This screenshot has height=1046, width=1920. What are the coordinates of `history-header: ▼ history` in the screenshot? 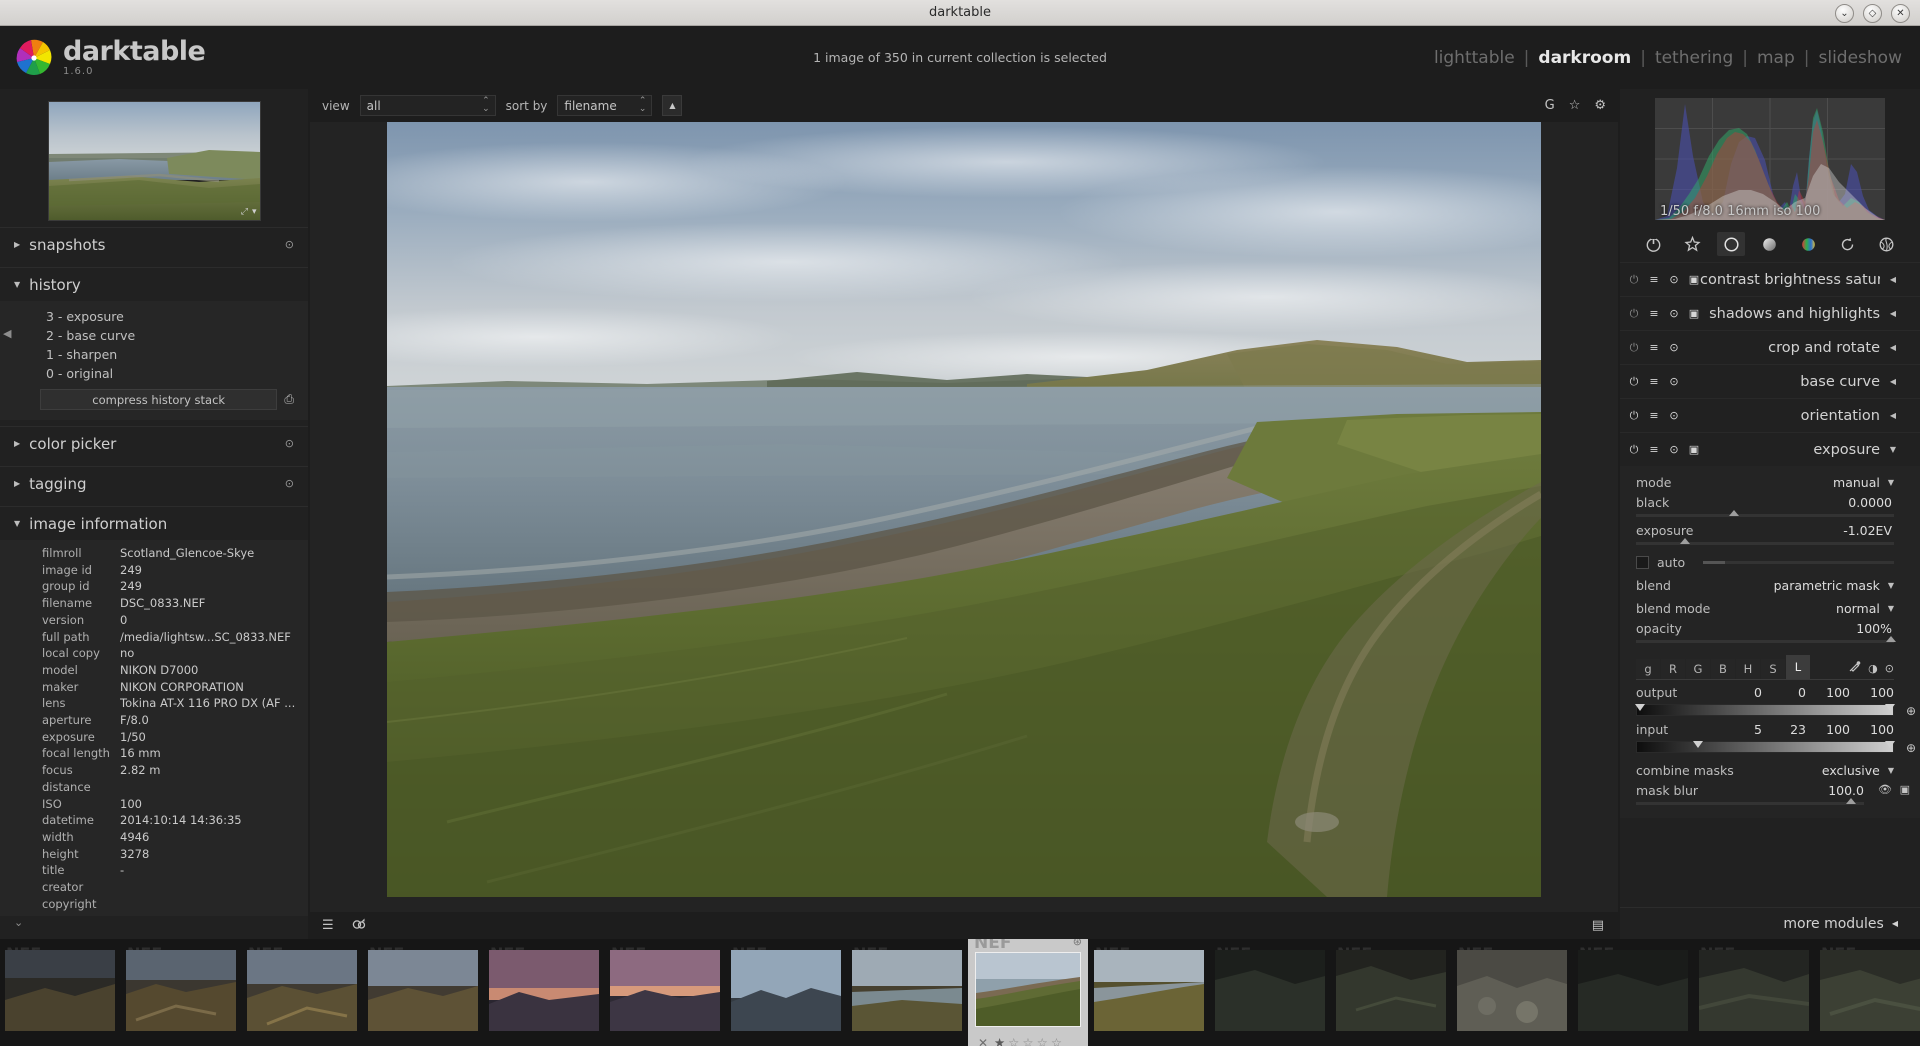 It's located at (154, 284).